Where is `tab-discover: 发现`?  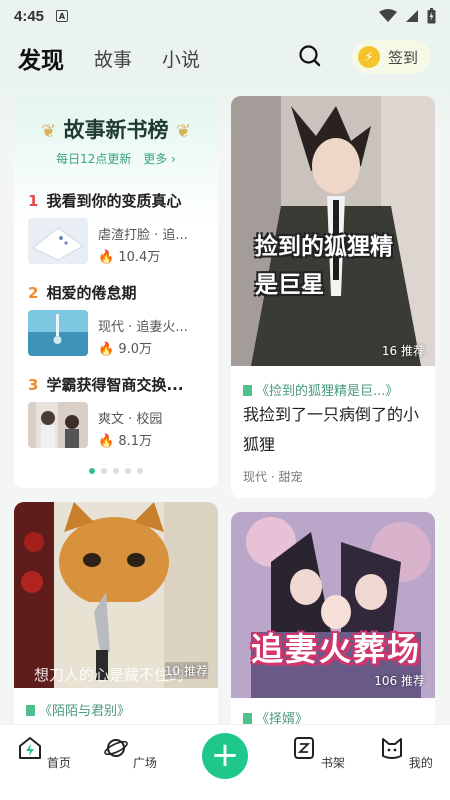
tab-discover: 发现 is located at coordinates (41, 59).